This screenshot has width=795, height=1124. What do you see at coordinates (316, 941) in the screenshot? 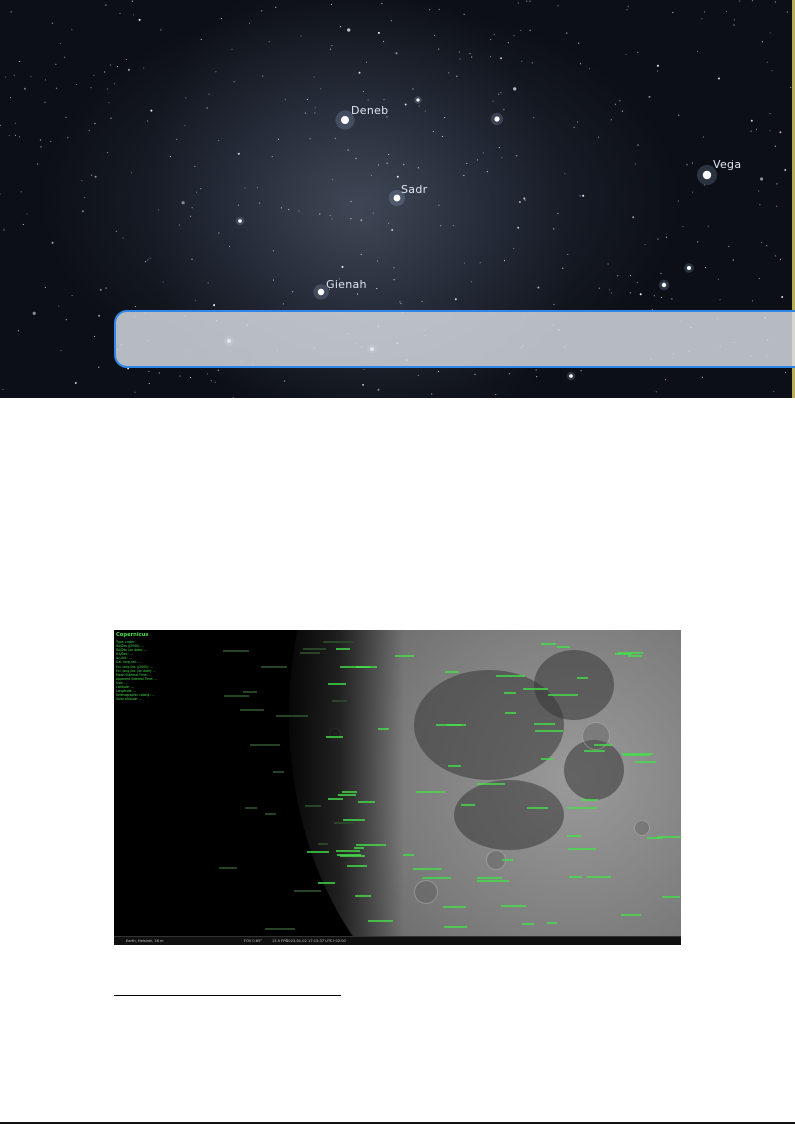
I see `status-time: 2023-01-02 17:15:37 UTC+02:00` at bounding box center [316, 941].